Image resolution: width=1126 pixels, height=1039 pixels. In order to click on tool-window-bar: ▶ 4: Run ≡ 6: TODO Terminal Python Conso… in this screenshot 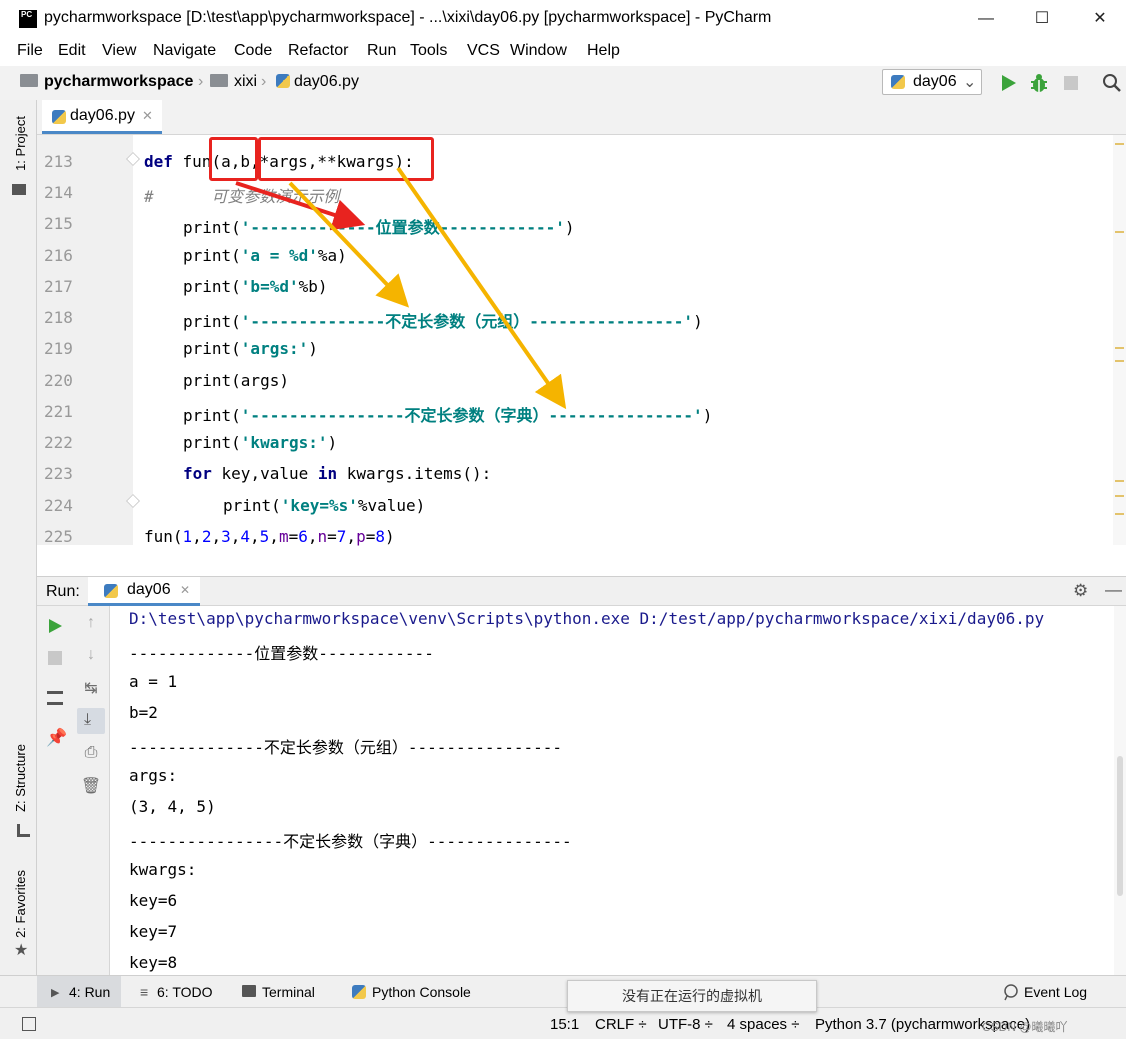, I will do `click(563, 991)`.